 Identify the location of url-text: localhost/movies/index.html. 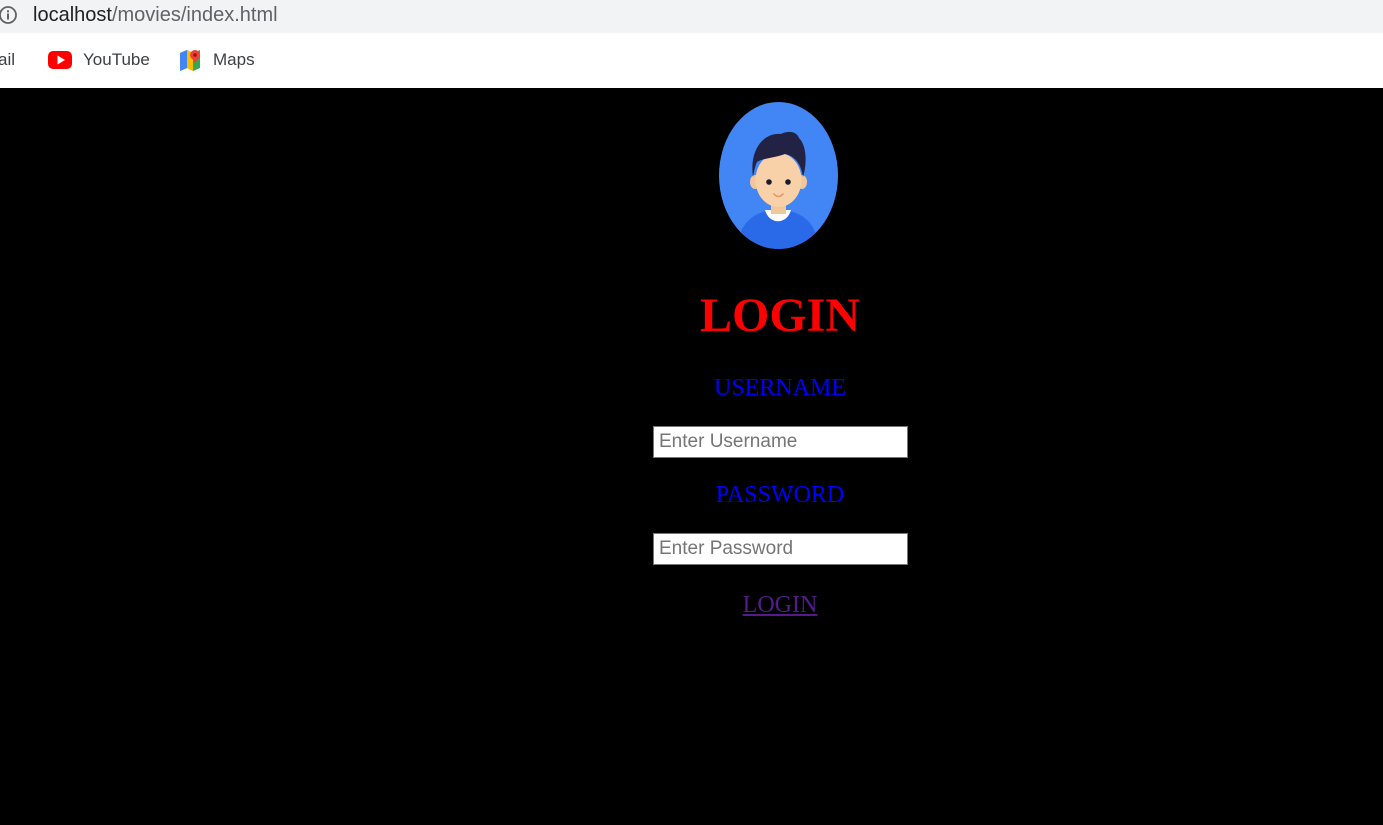
(155, 15).